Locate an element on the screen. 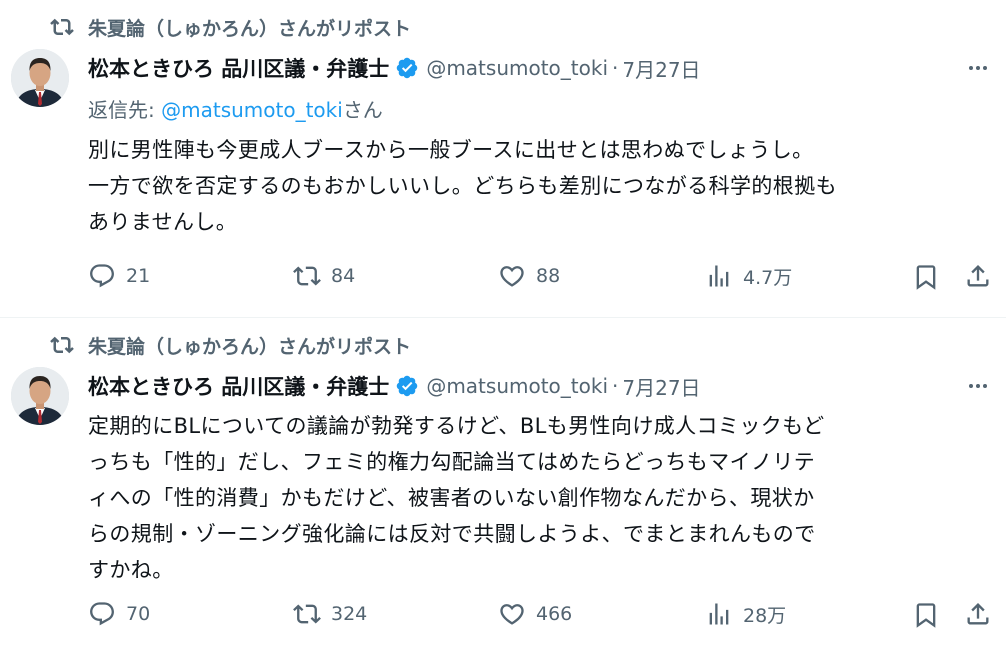 This screenshot has height=662, width=1006. reply-prefix: 返信先: is located at coordinates (125, 110).